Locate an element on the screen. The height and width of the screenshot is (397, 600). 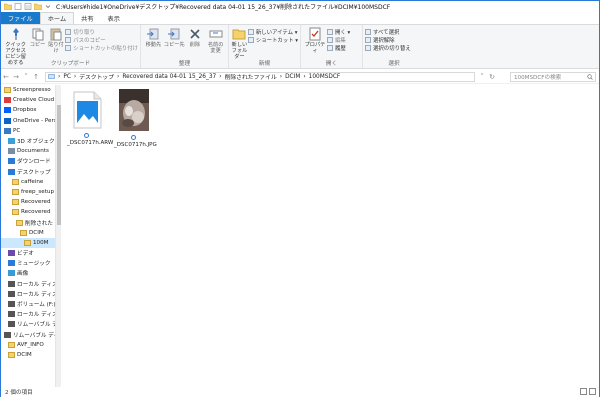
tab-home: ホーム is located at coordinates (57, 18).